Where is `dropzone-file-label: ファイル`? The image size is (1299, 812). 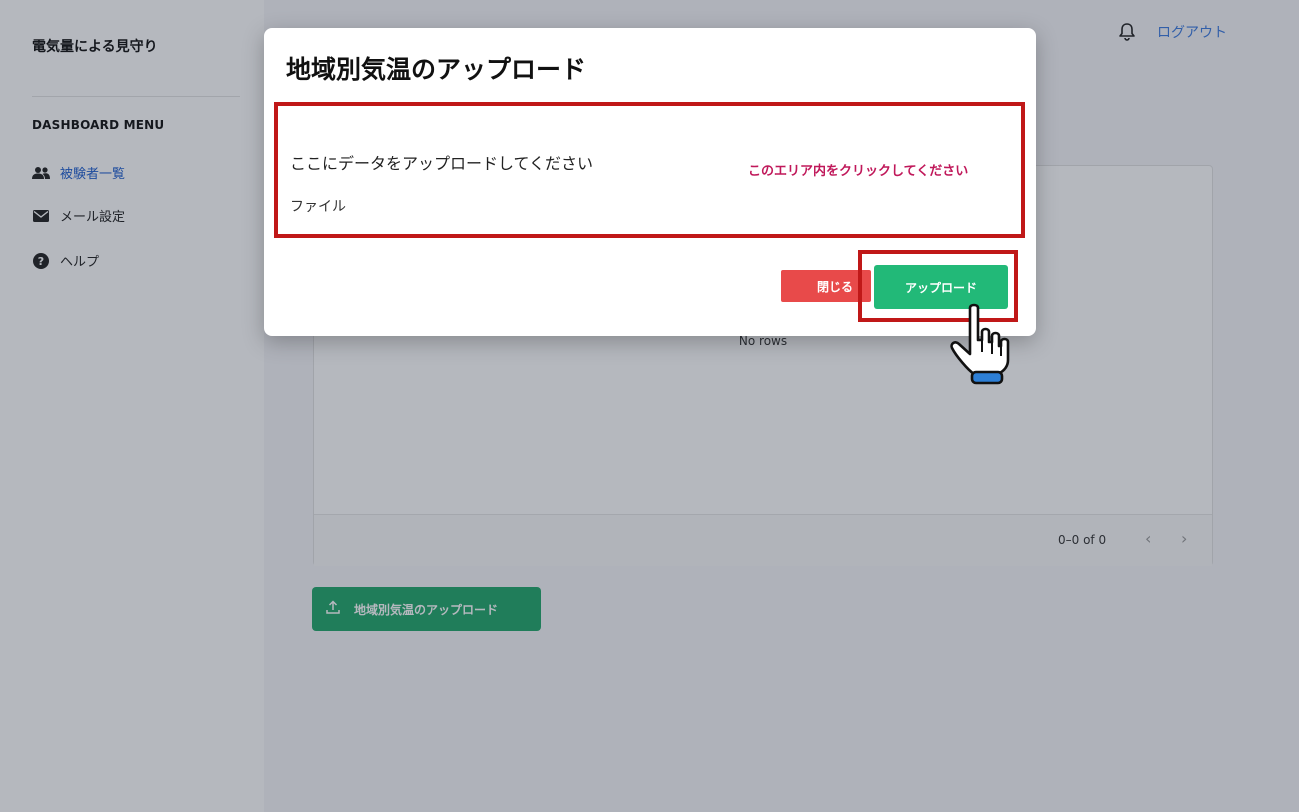
dropzone-file-label: ファイル is located at coordinates (318, 207).